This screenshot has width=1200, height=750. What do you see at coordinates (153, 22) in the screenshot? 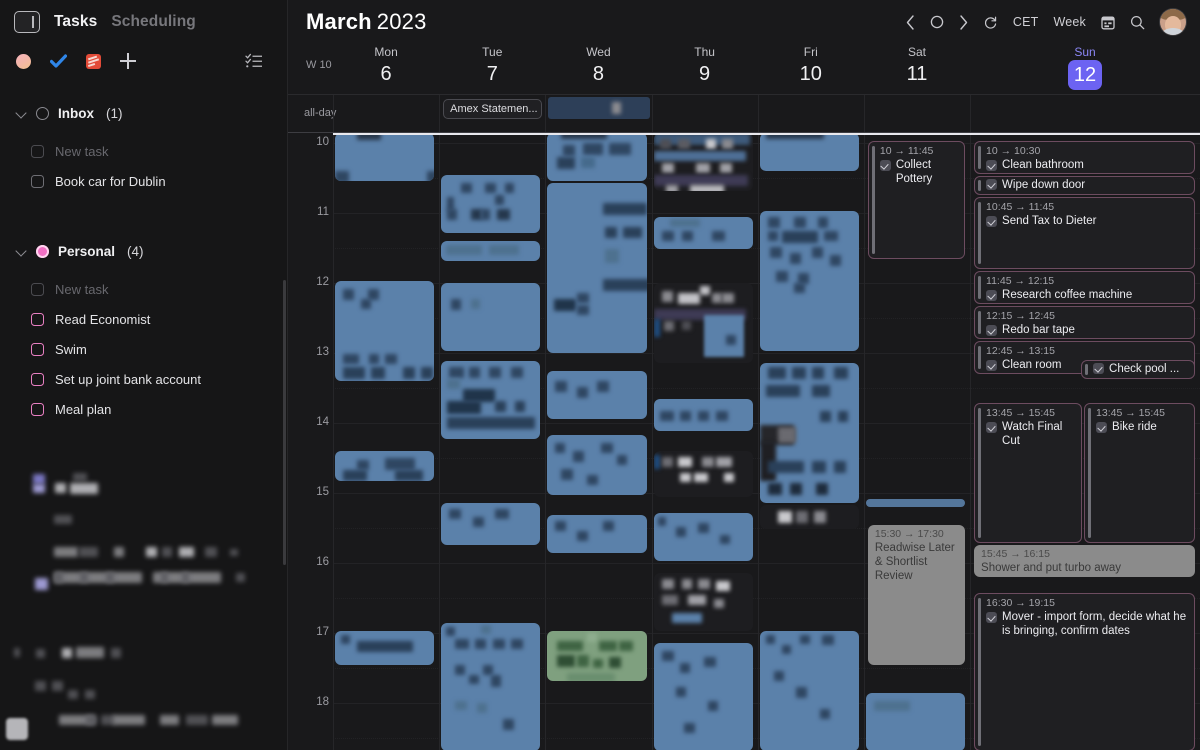
I see `tab-scheduling: Scheduling` at bounding box center [153, 22].